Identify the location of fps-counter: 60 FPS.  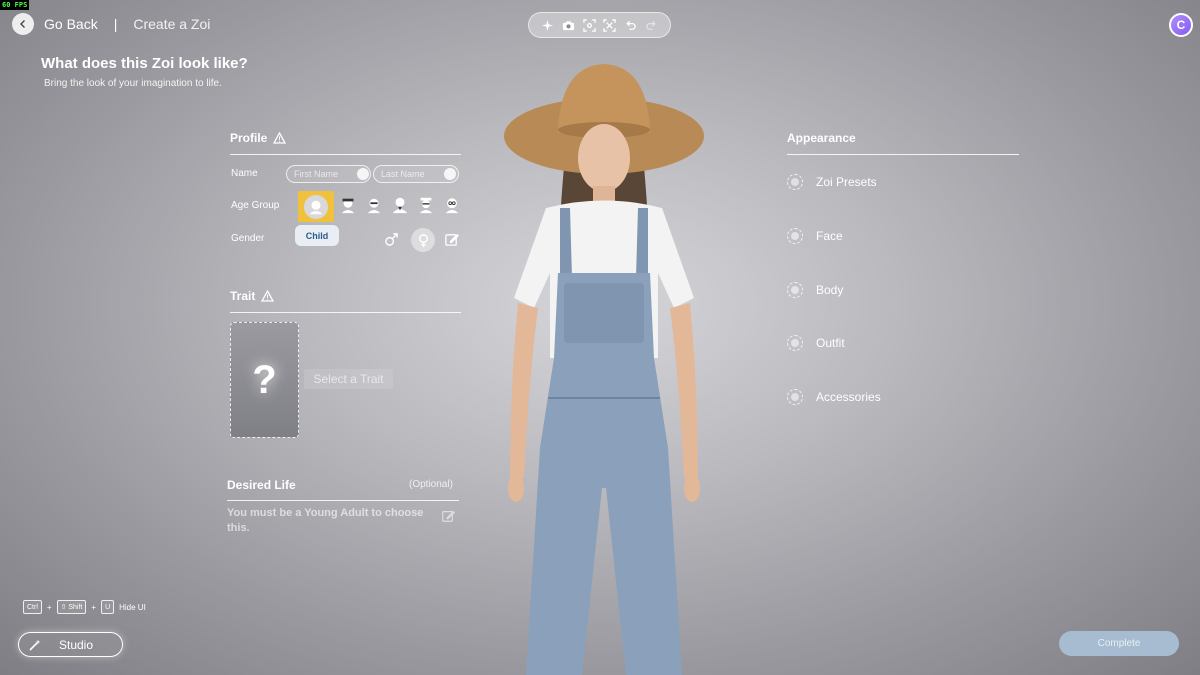
(15, 5).